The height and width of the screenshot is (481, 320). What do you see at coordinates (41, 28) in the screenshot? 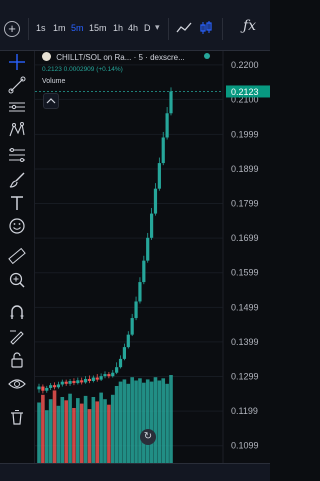
I see `interval-1s: 1s` at bounding box center [41, 28].